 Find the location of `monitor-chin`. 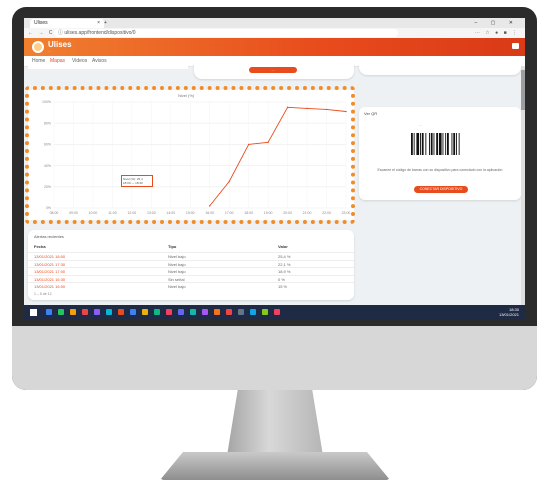

monitor-chin is located at coordinates (274, 358).